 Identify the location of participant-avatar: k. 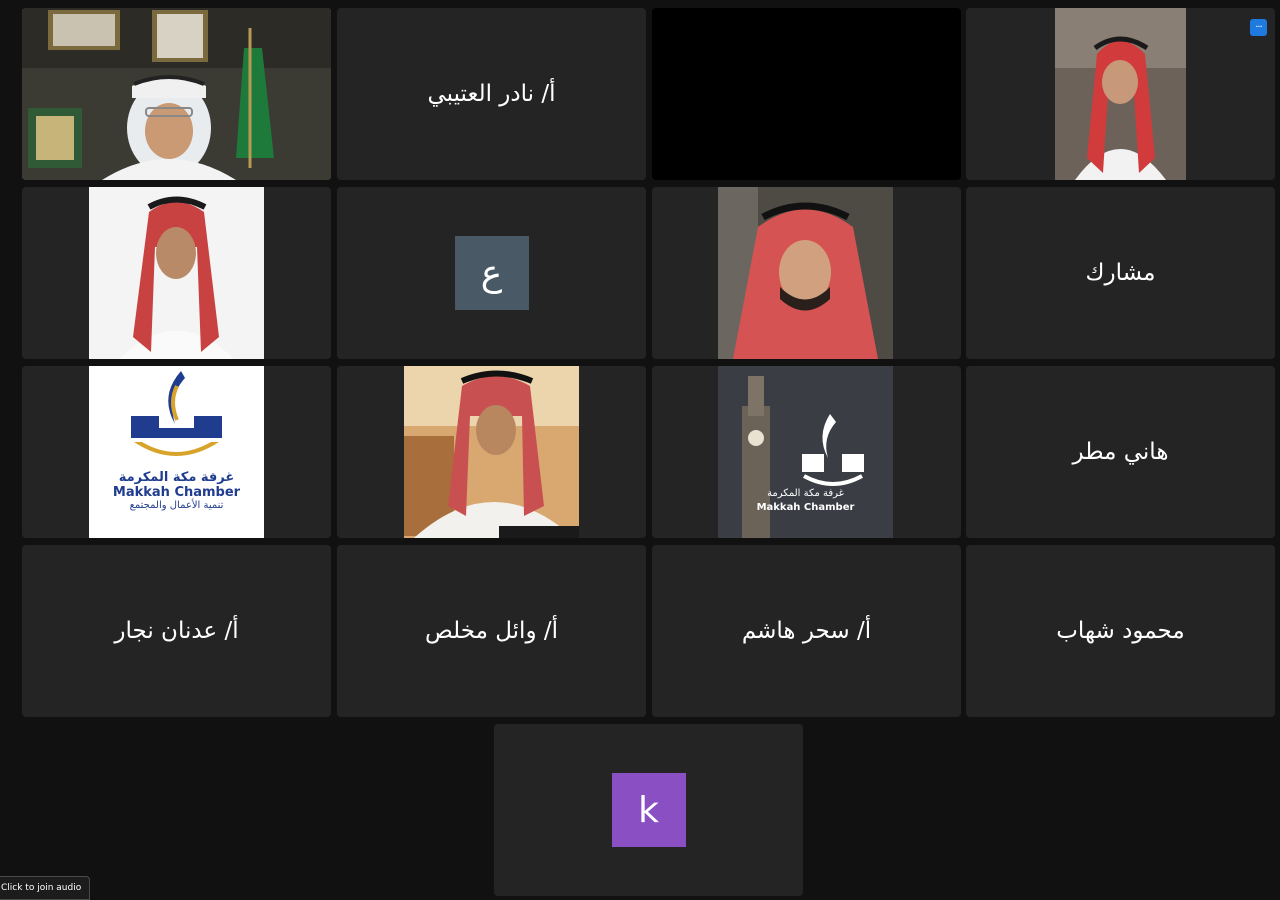
(648, 810).